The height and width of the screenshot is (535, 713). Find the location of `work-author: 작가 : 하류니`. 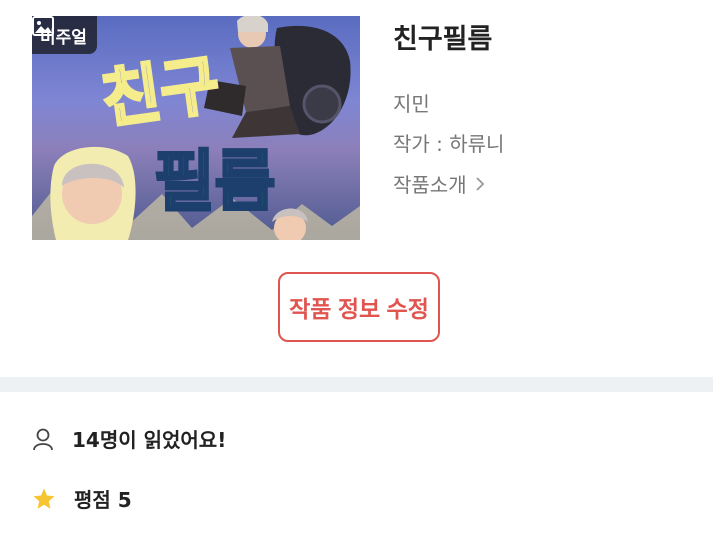

work-author: 작가 : 하류니 is located at coordinates (449, 144).